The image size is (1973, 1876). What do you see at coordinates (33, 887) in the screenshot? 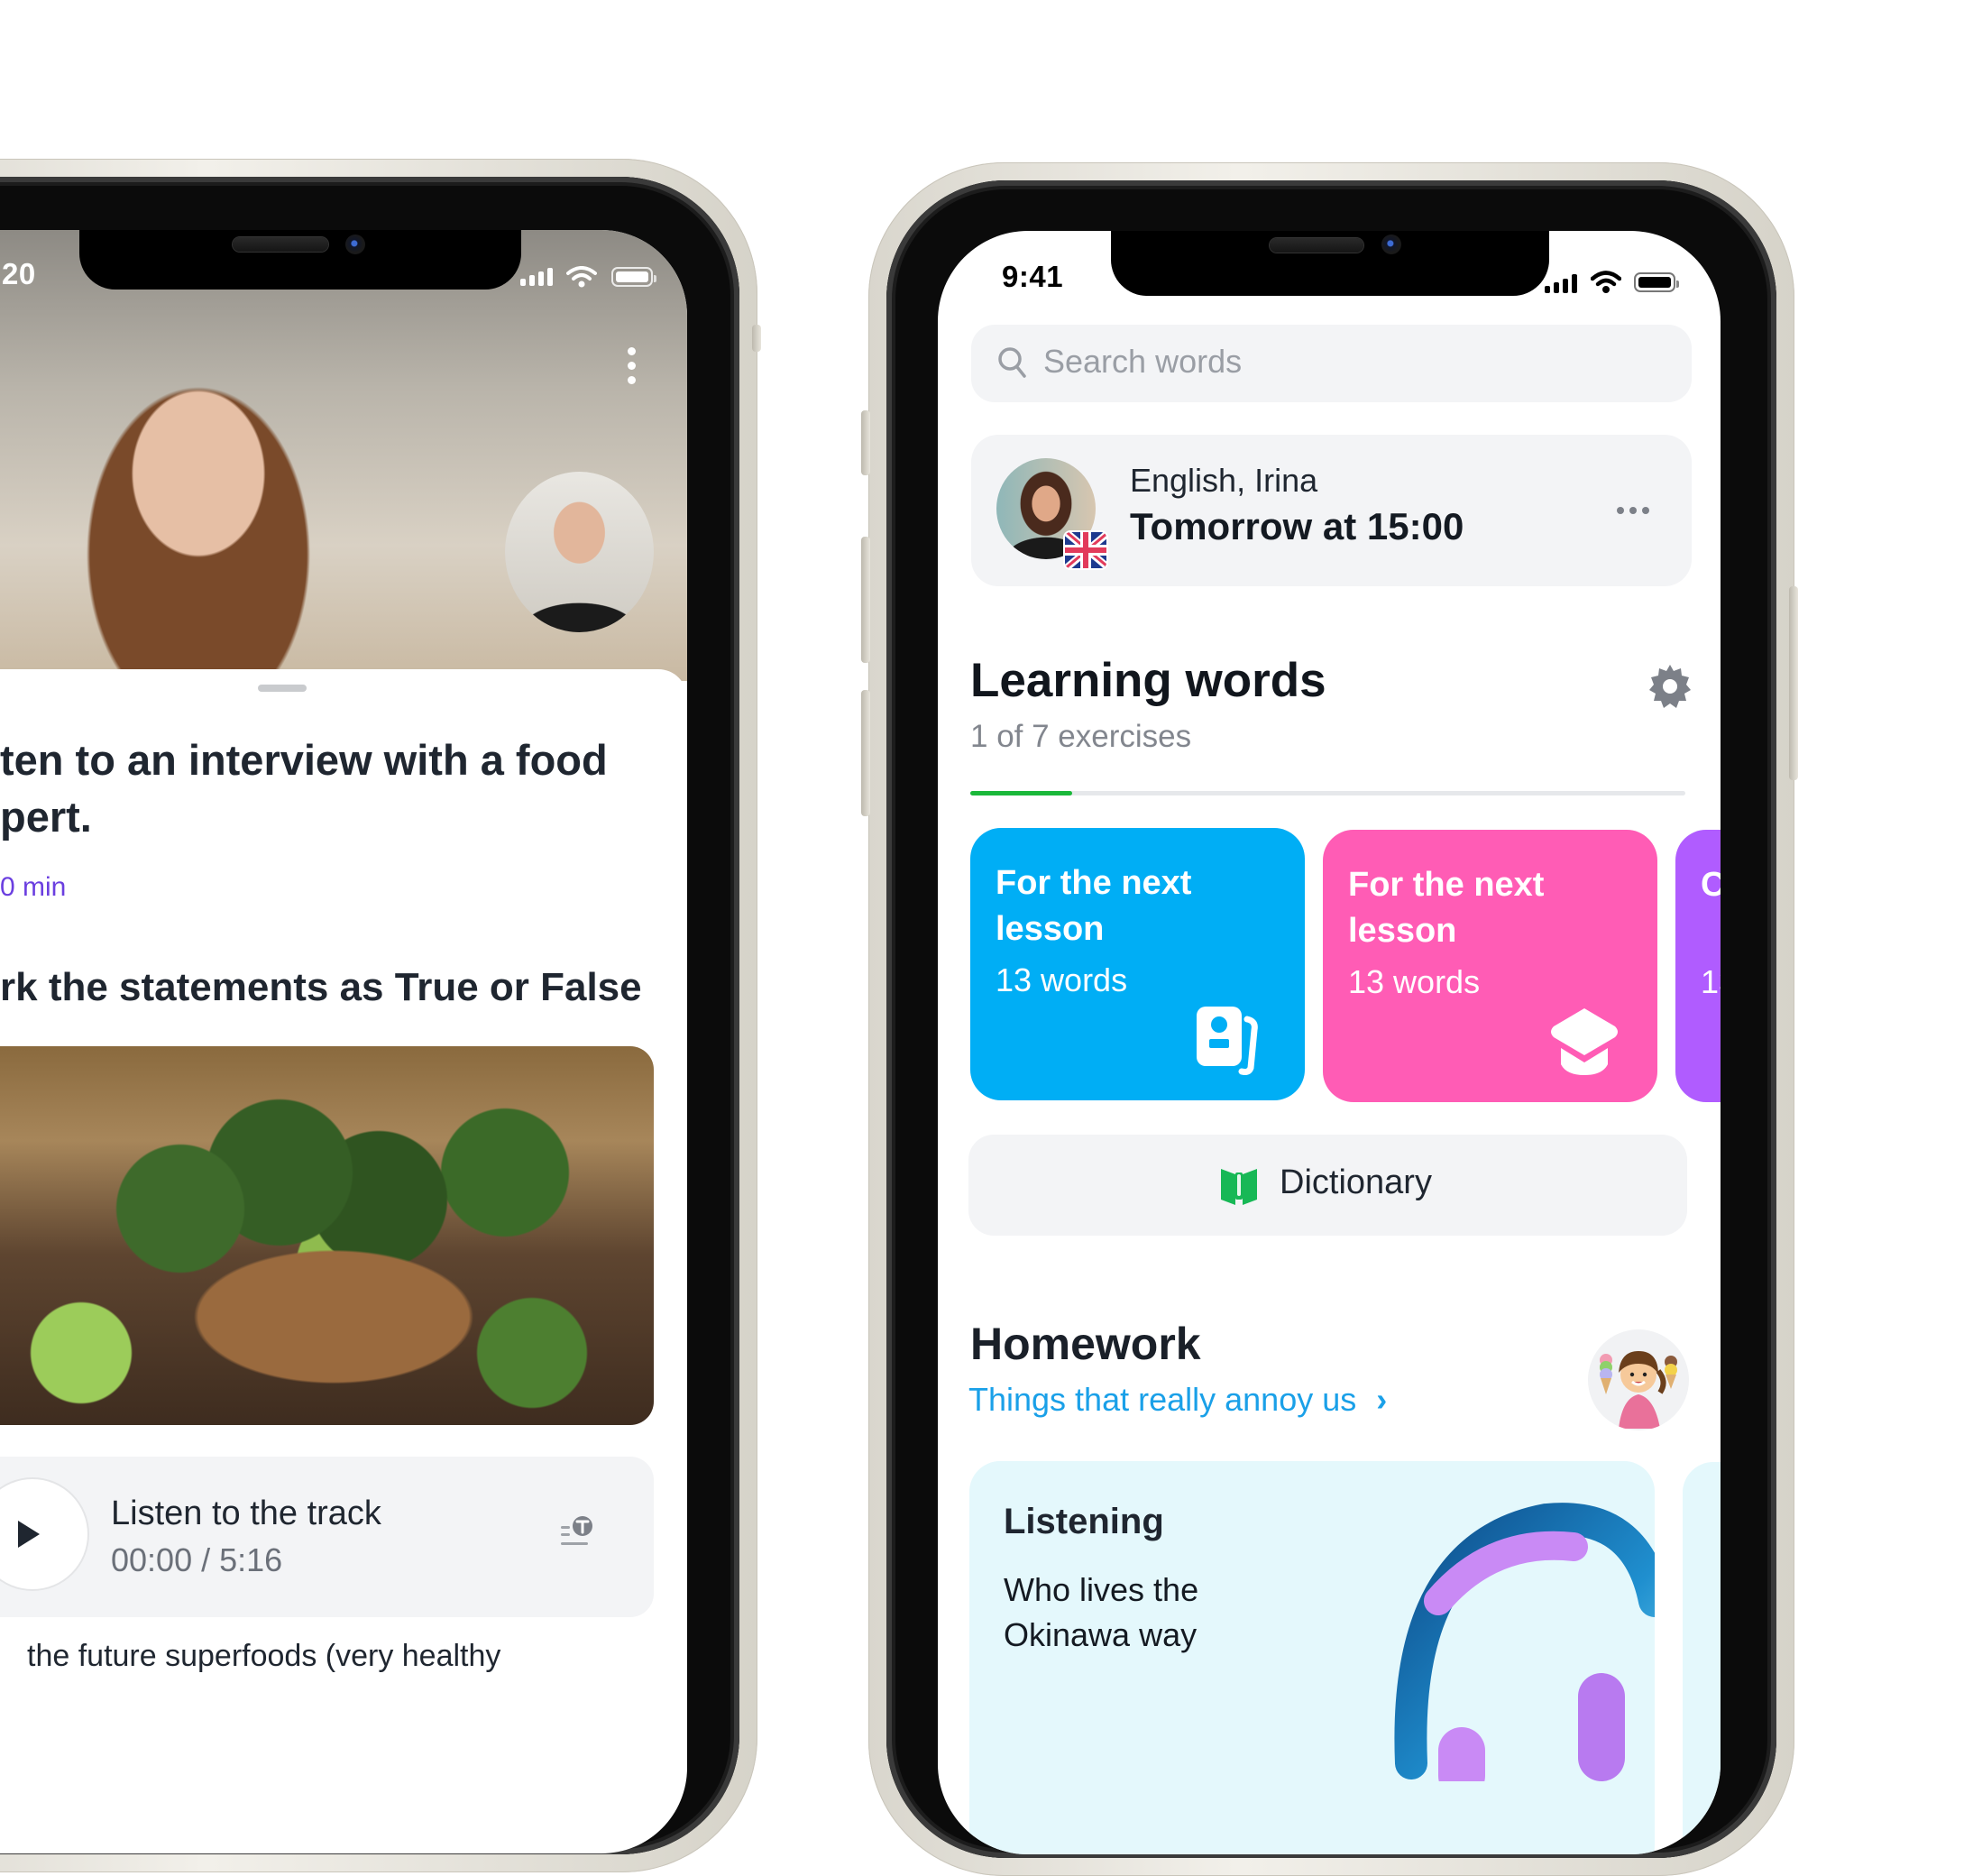
I see `lesson-duration: 0 min` at bounding box center [33, 887].